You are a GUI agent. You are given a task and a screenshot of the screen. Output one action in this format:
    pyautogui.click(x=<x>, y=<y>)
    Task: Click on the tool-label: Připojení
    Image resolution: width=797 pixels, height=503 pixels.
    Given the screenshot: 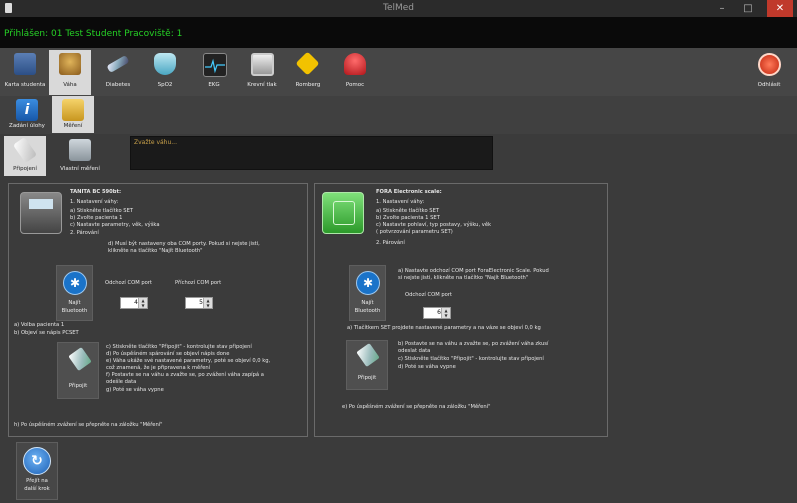 What is the action you would take?
    pyautogui.click(x=25, y=169)
    